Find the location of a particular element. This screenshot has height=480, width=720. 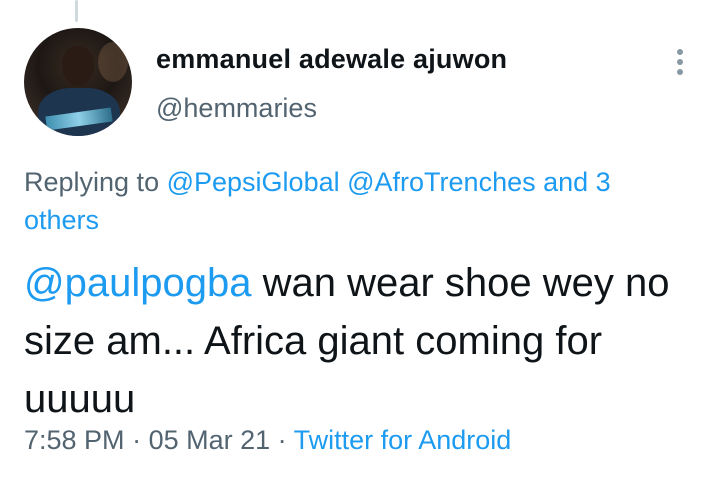

mention-link-pepsiglobal: @PepsiGlobal is located at coordinates (253, 182).